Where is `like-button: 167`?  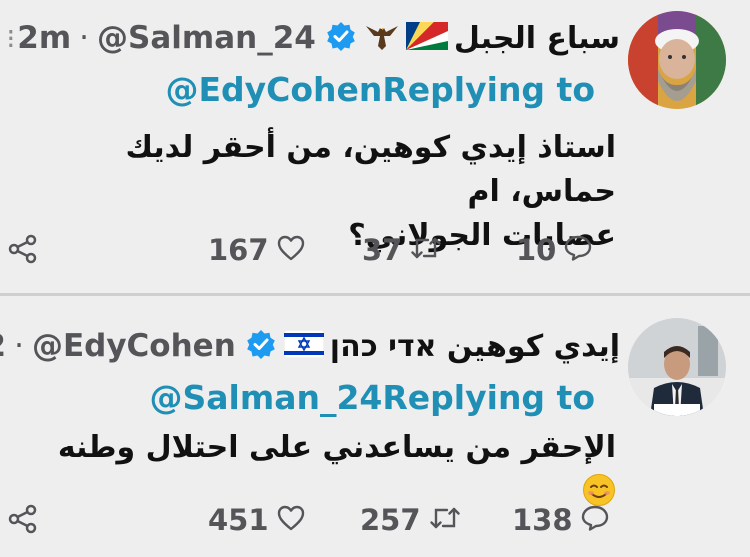 like-button: 167 is located at coordinates (256, 250).